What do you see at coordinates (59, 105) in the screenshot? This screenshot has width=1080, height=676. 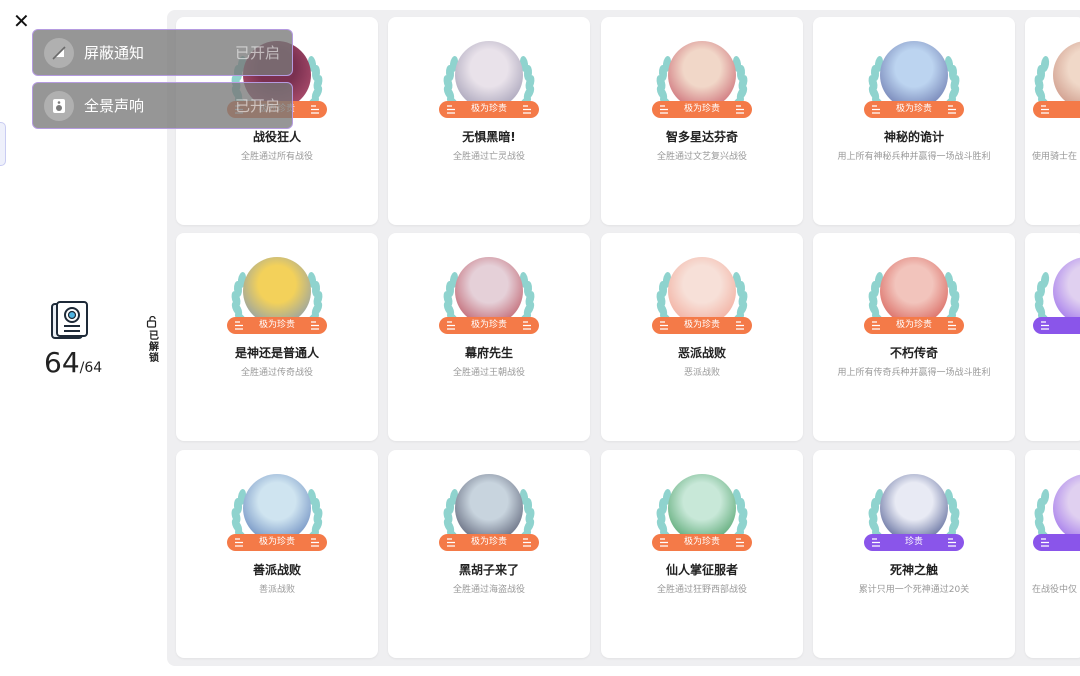 I see `speaker-icon` at bounding box center [59, 105].